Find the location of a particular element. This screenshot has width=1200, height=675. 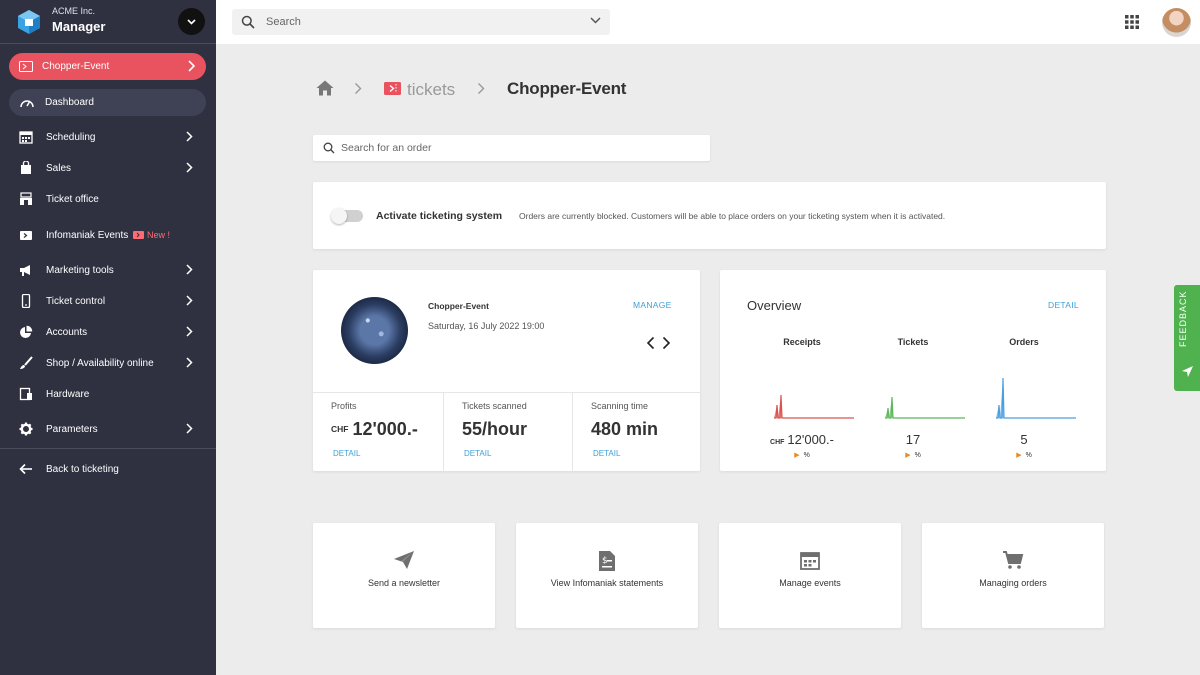

orders-sparkline is located at coordinates (1036, 398).